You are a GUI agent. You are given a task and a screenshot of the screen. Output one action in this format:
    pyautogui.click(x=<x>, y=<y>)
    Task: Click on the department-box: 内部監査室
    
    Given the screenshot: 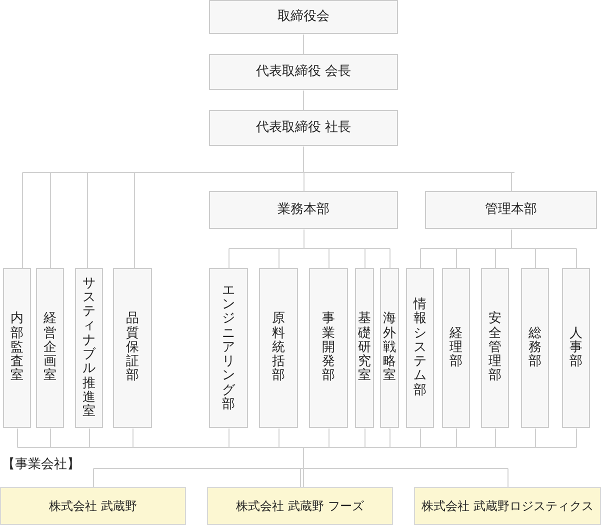 What is the action you would take?
    pyautogui.click(x=17, y=348)
    